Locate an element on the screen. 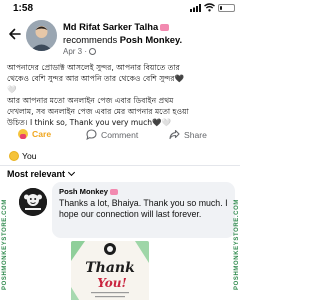 Image resolution: width=320 pixels, height=300 pixels. comment-label: Comment is located at coordinates (120, 135).